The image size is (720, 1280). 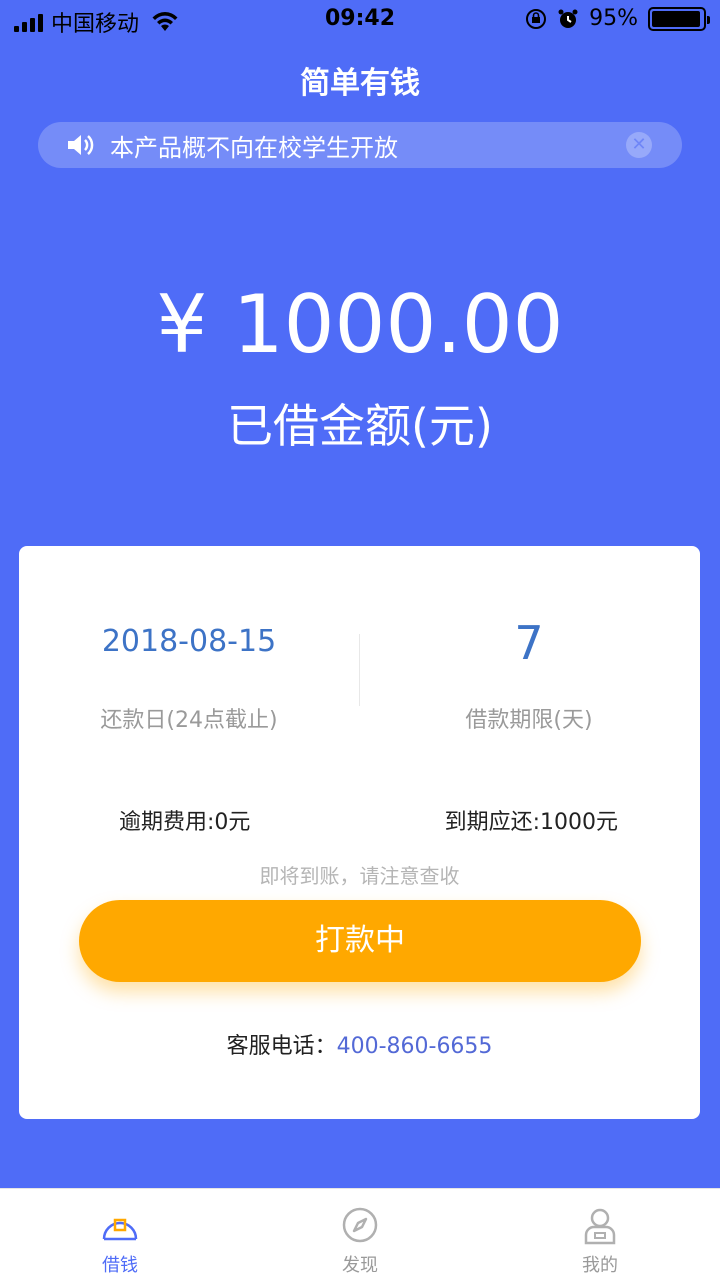 I want to click on user-icon, so click(x=600, y=1226).